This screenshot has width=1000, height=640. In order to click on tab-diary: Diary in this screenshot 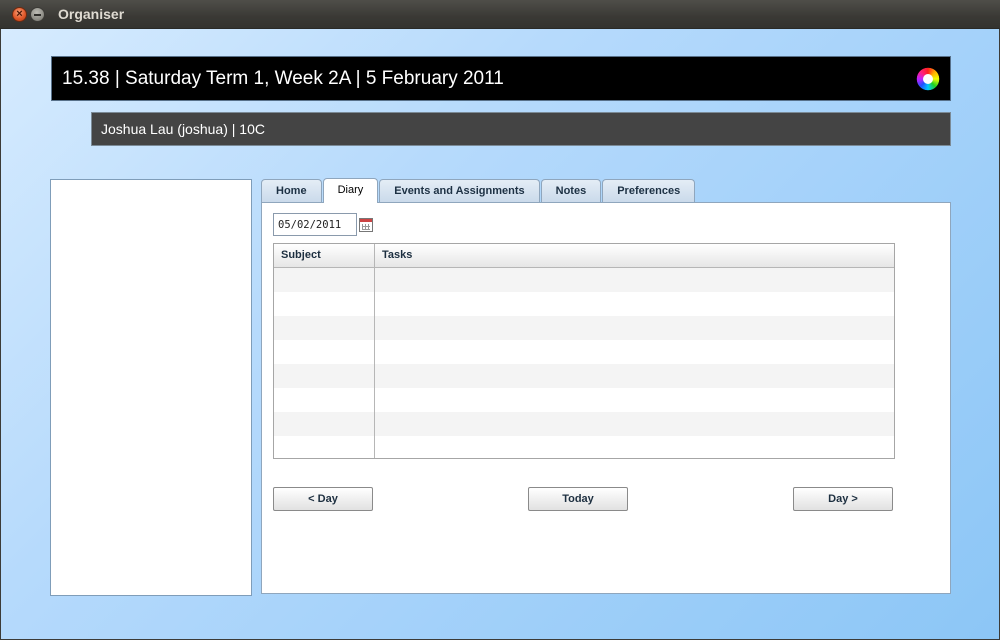, I will do `click(350, 190)`.